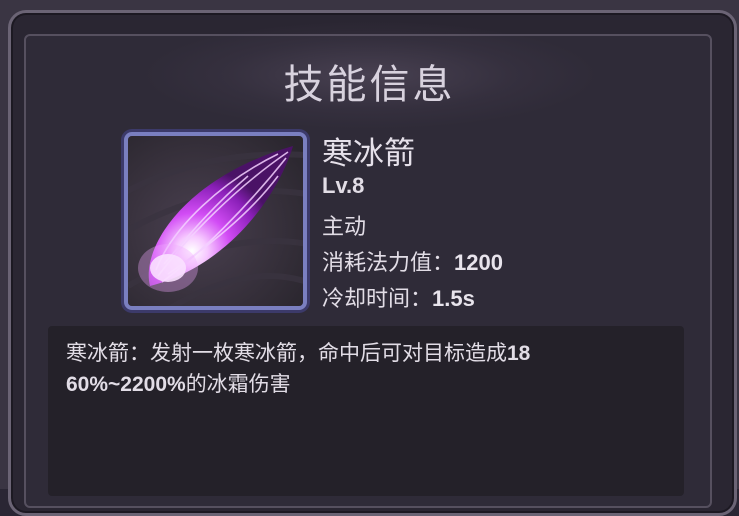  I want to click on description-number-part2: 60%~2200%, so click(126, 384).